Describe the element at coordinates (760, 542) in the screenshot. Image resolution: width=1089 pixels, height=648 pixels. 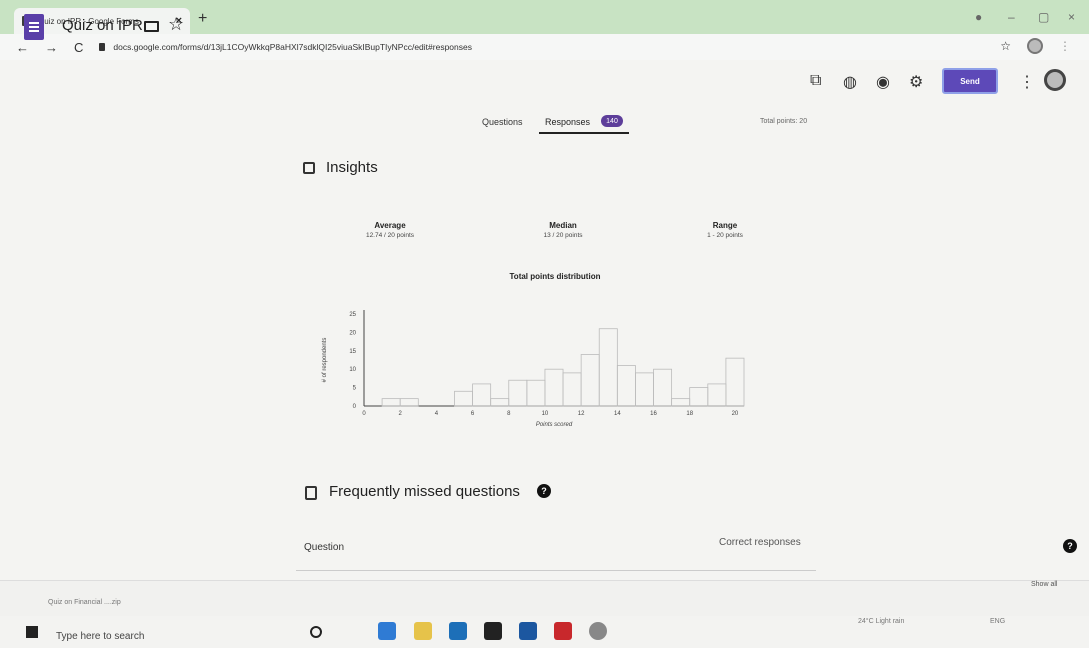
I see `column-header-correct-responses: Correct responses` at that location.